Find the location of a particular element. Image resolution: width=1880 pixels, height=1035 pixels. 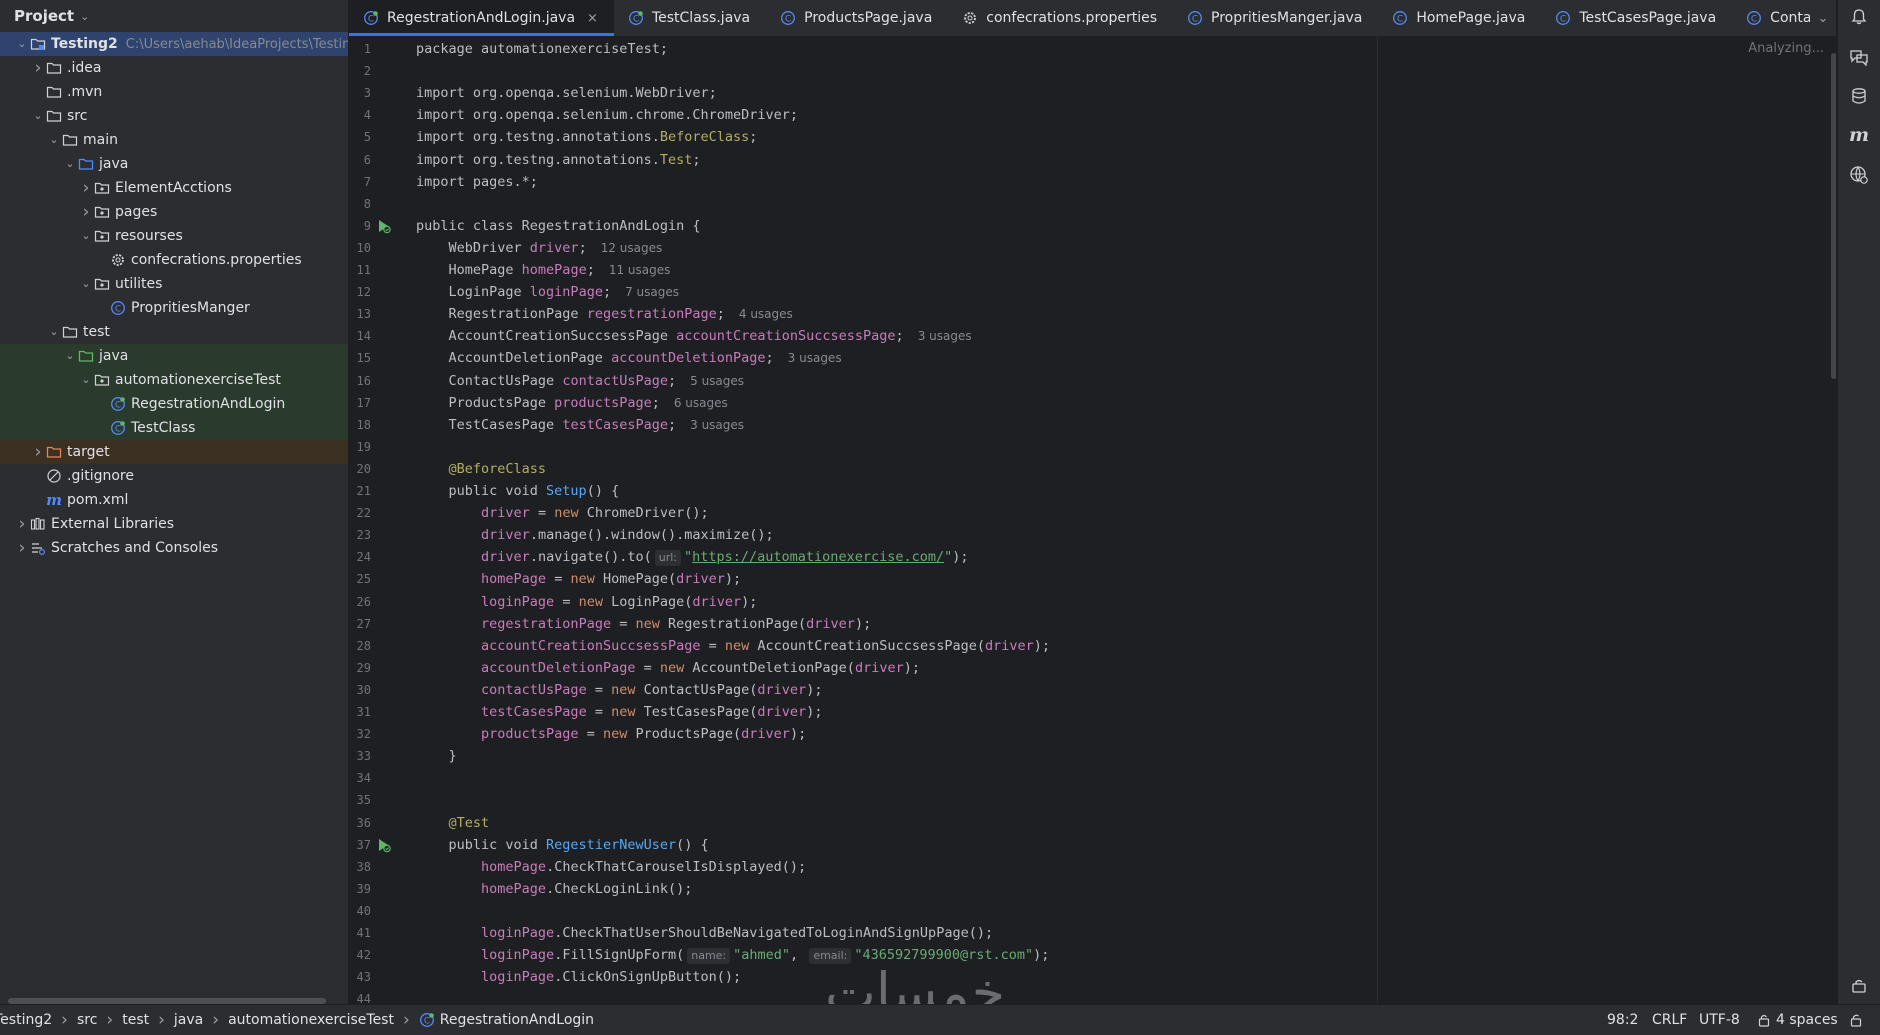

ai-assistant-icon is located at coordinates (1859, 57).